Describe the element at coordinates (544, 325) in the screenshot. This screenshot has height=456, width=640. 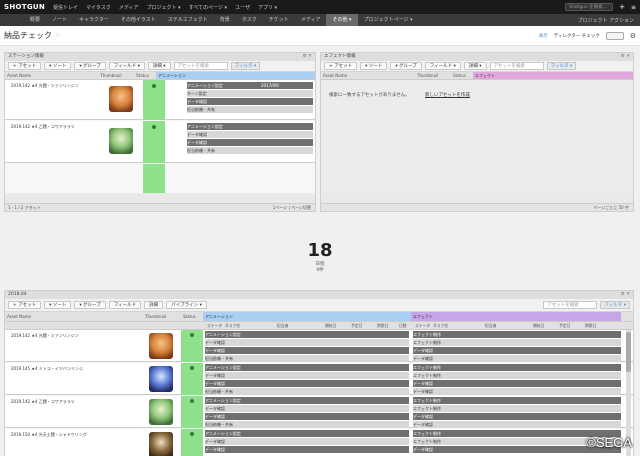
I see `col-fx-start: 開始日` at that location.